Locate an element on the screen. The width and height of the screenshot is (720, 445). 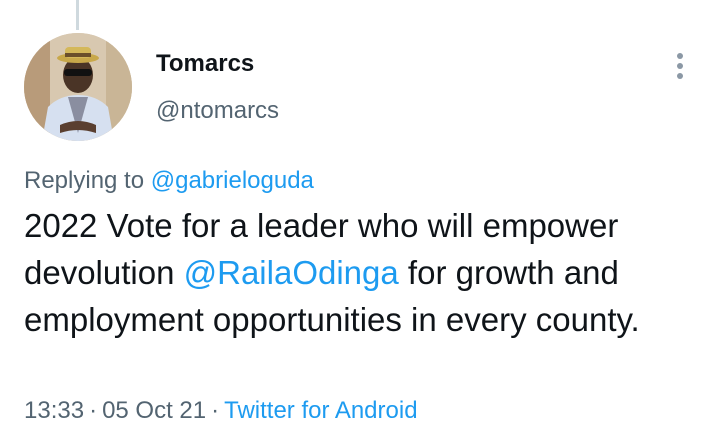
replying-to-line: Replying to @gabrieloguda is located at coordinates (169, 181).